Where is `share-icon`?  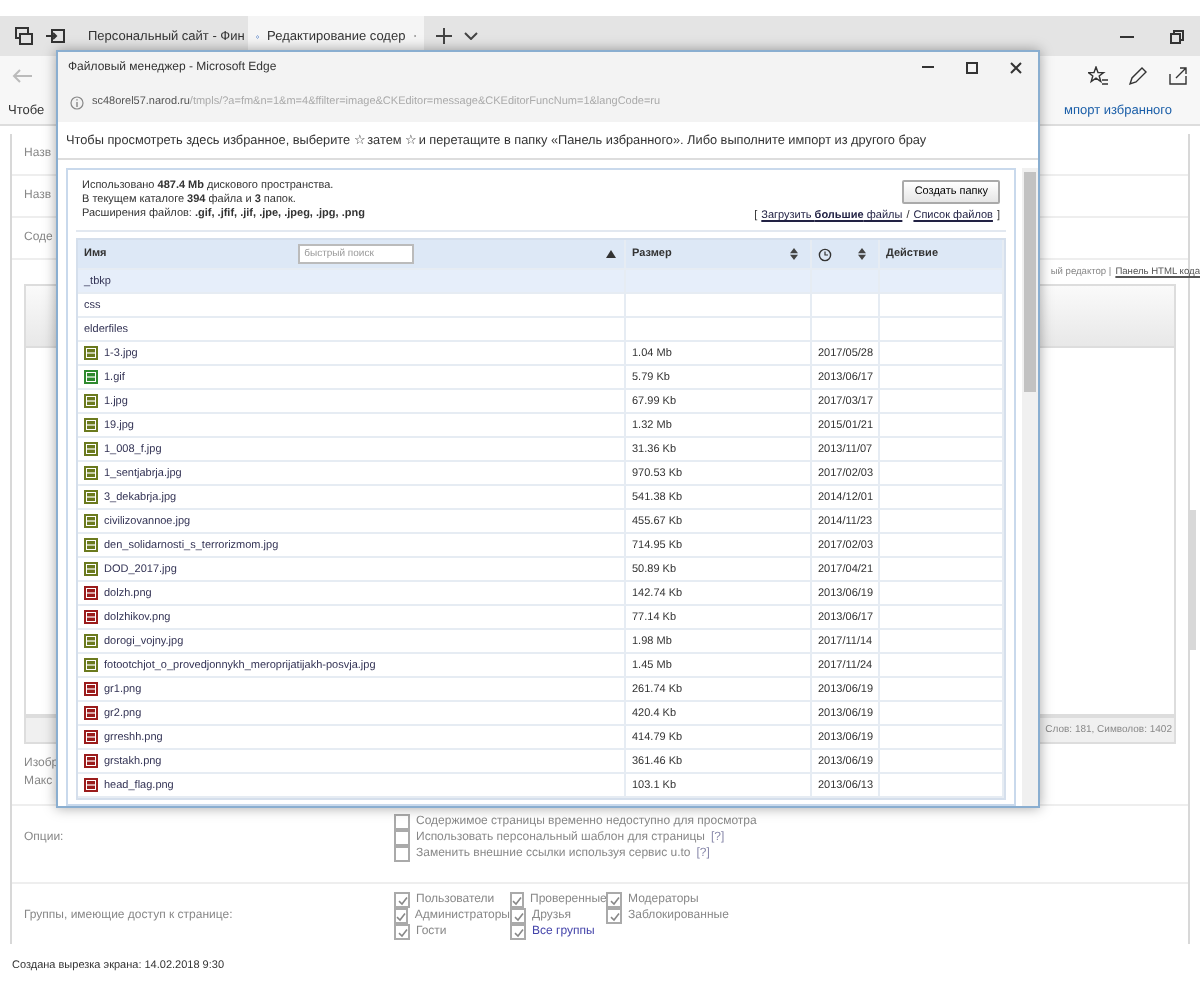 share-icon is located at coordinates (1178, 76).